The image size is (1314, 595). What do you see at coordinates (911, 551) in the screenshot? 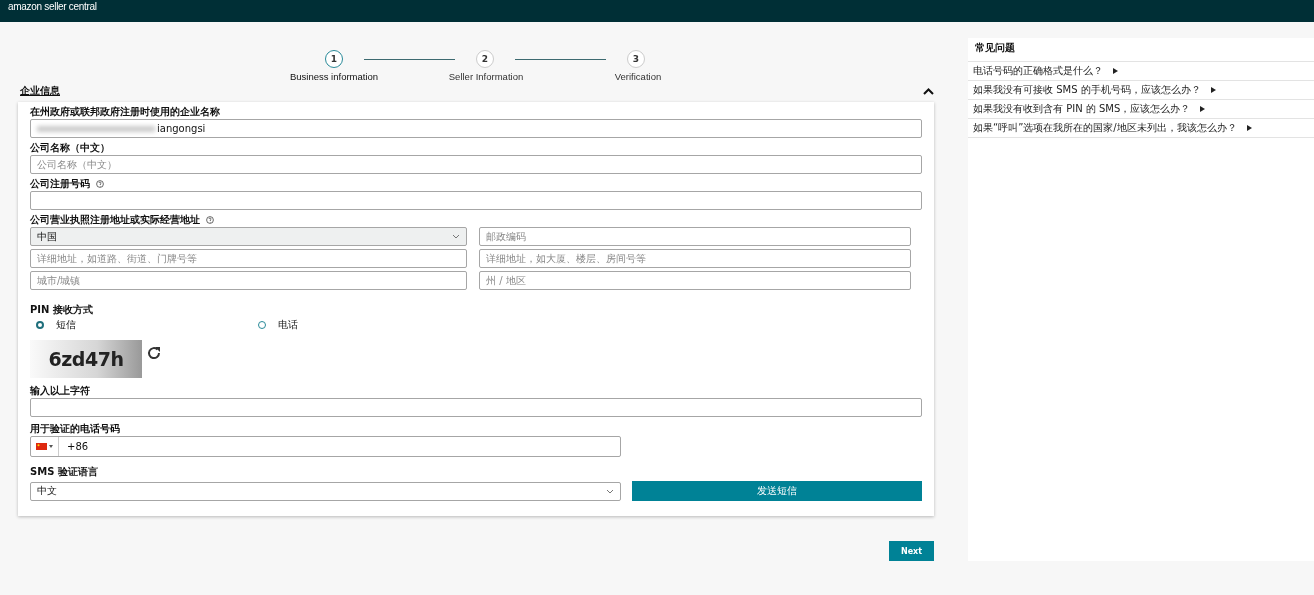
I see `next-button: Next` at bounding box center [911, 551].